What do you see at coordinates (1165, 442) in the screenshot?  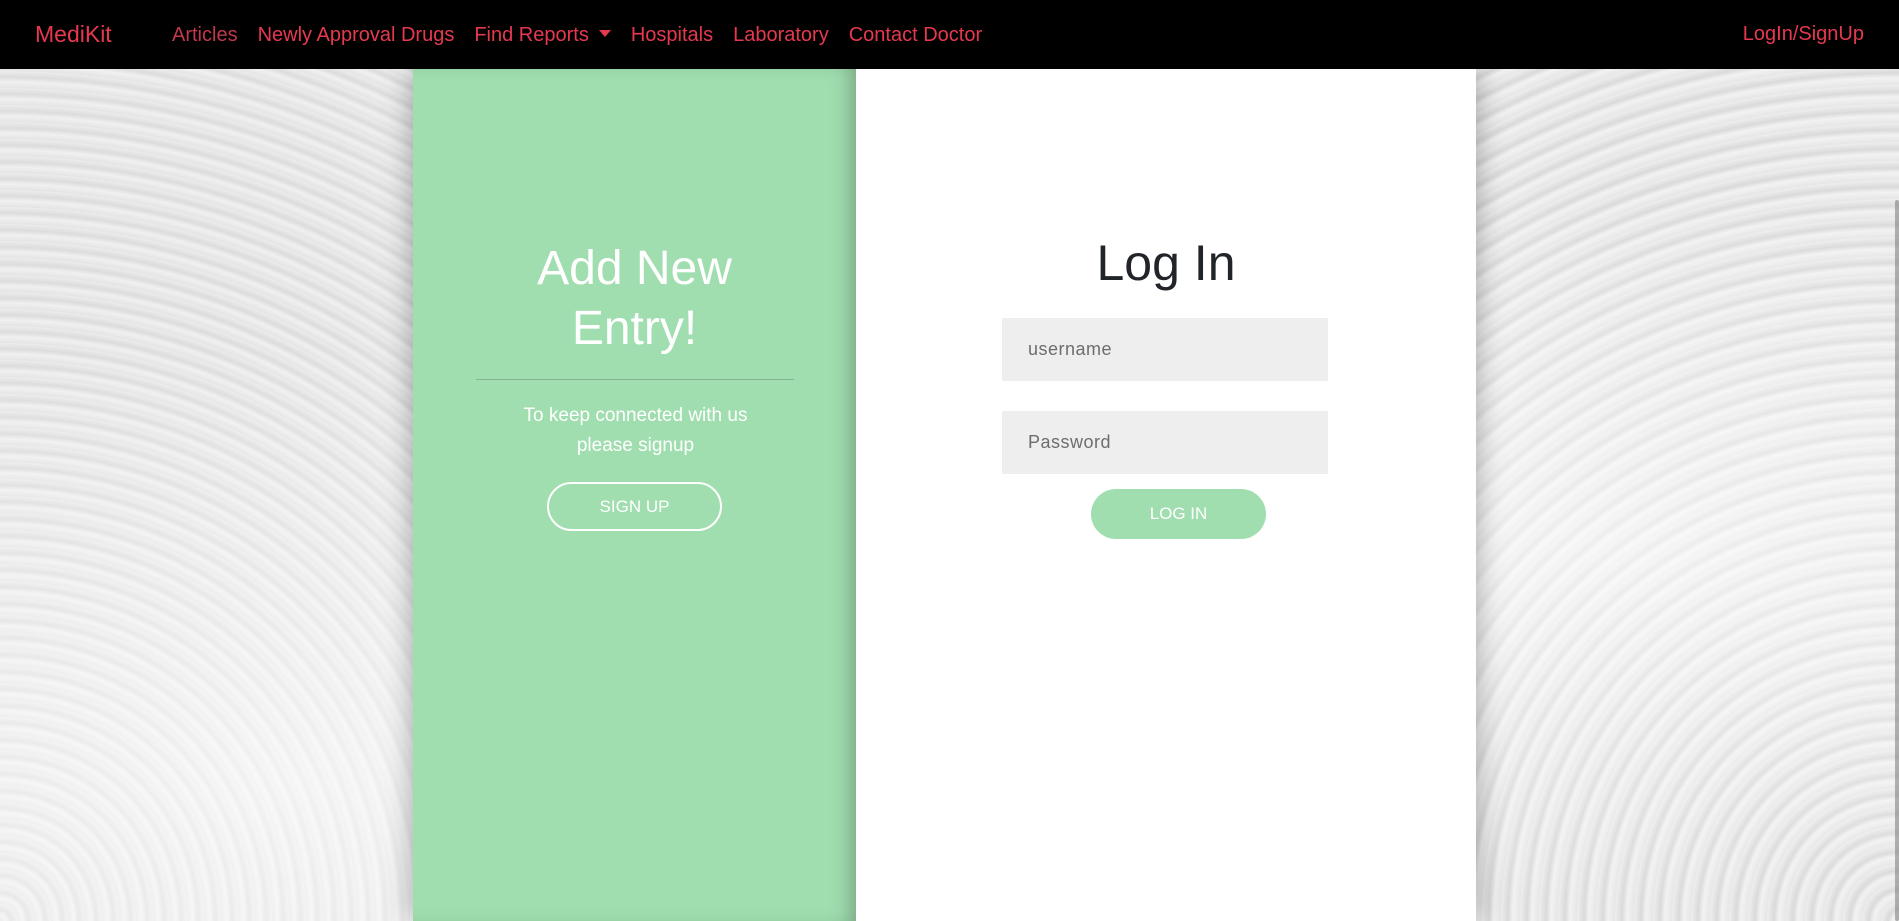 I see `password-input` at bounding box center [1165, 442].